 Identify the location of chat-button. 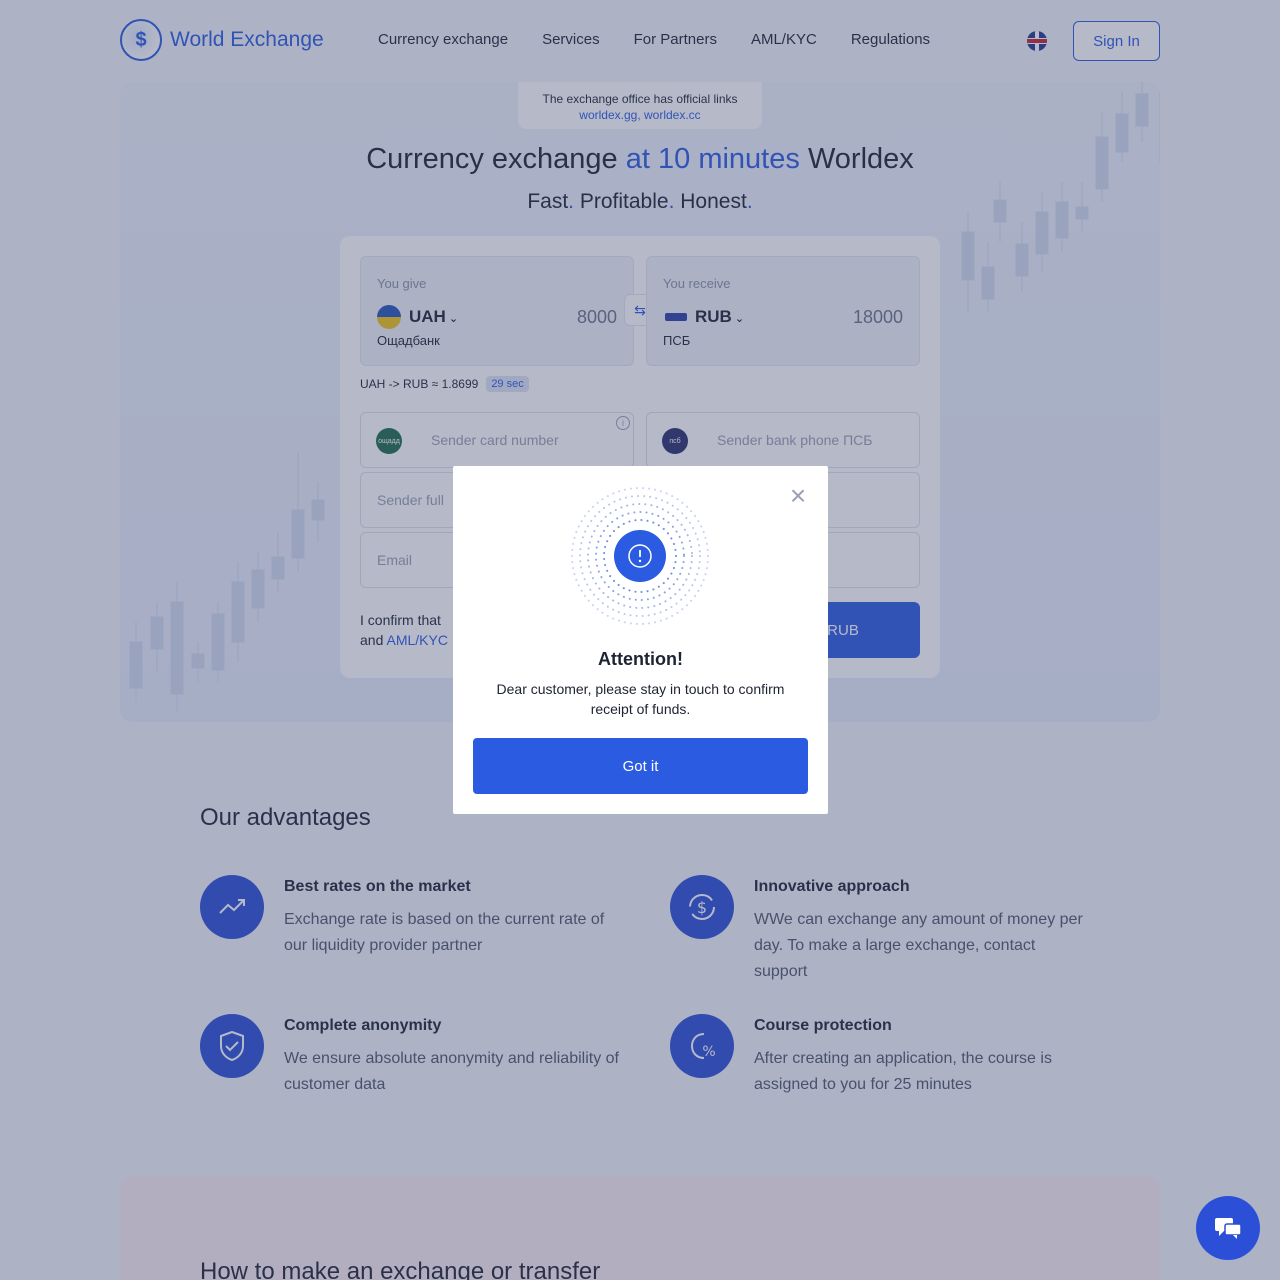
(1228, 1228).